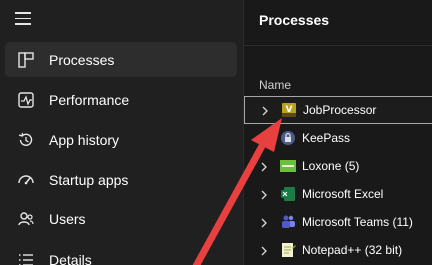  What do you see at coordinates (288, 194) in the screenshot?
I see `excel-icon` at bounding box center [288, 194].